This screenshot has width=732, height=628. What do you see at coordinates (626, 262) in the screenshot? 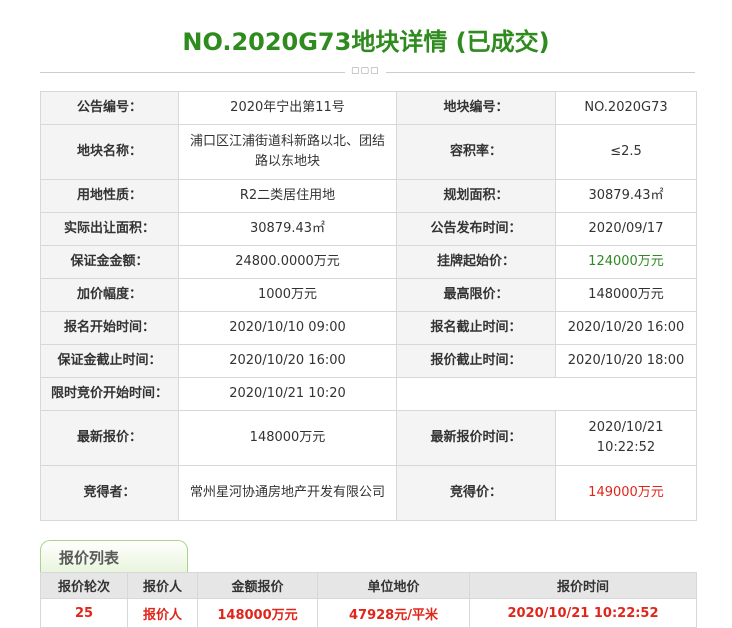
I see `start-price-value: 124000万元` at bounding box center [626, 262].